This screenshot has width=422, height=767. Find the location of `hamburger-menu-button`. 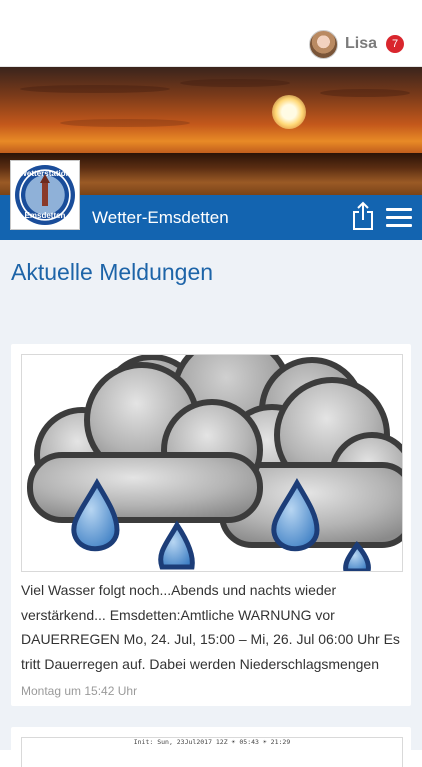

hamburger-menu-button is located at coordinates (399, 218).